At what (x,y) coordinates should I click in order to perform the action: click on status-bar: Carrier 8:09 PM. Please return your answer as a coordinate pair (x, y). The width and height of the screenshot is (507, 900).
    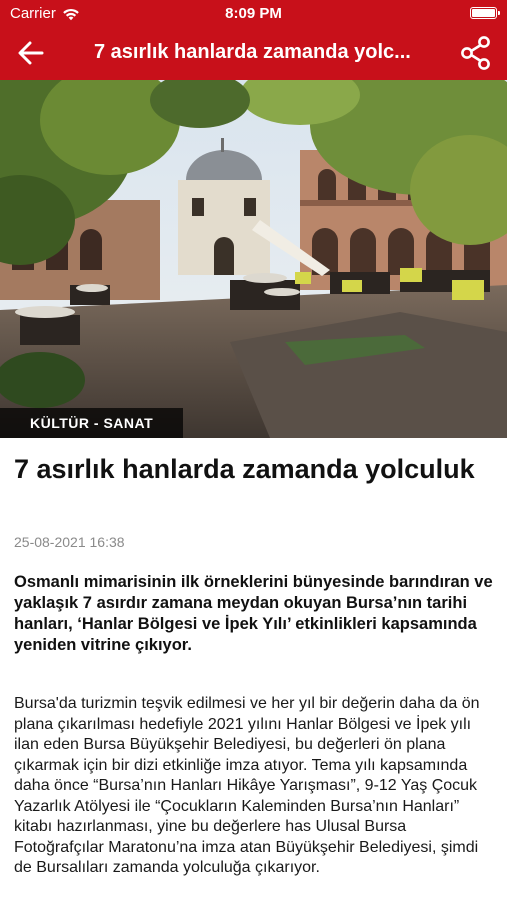
    Looking at the image, I should click on (253, 13).